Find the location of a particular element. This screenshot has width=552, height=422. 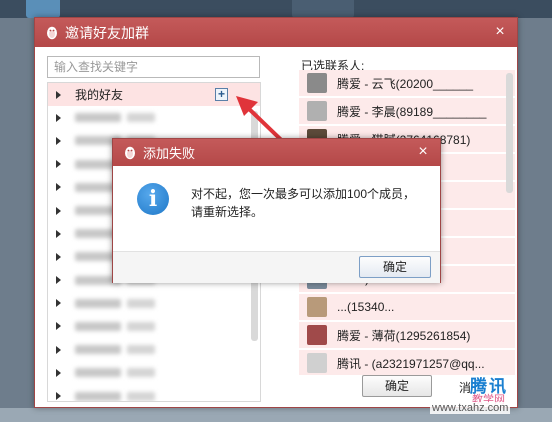

contact-name: 腾爱 - 云飞(20200______ is located at coordinates (405, 83).